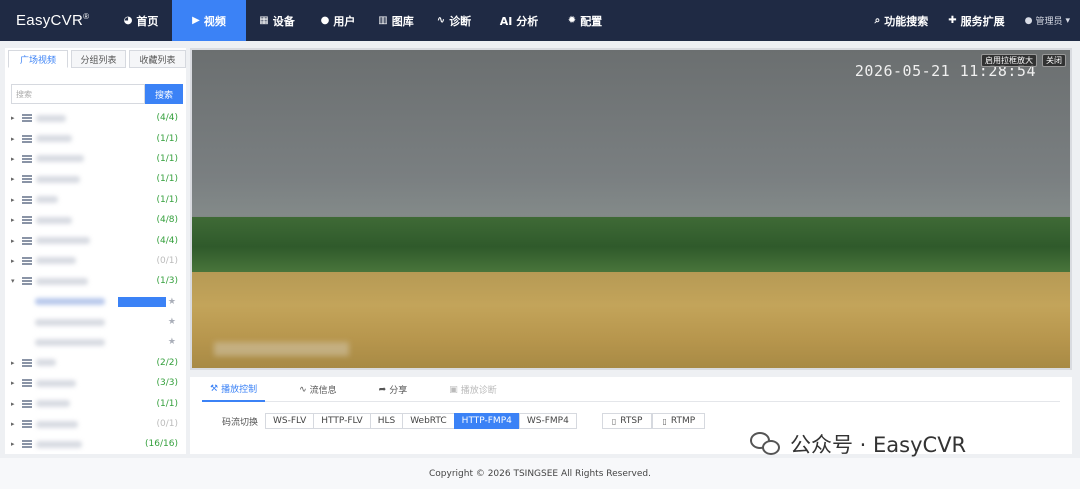  Describe the element at coordinates (342, 421) in the screenshot. I see `stream-button: HTTP-FLV` at that location.